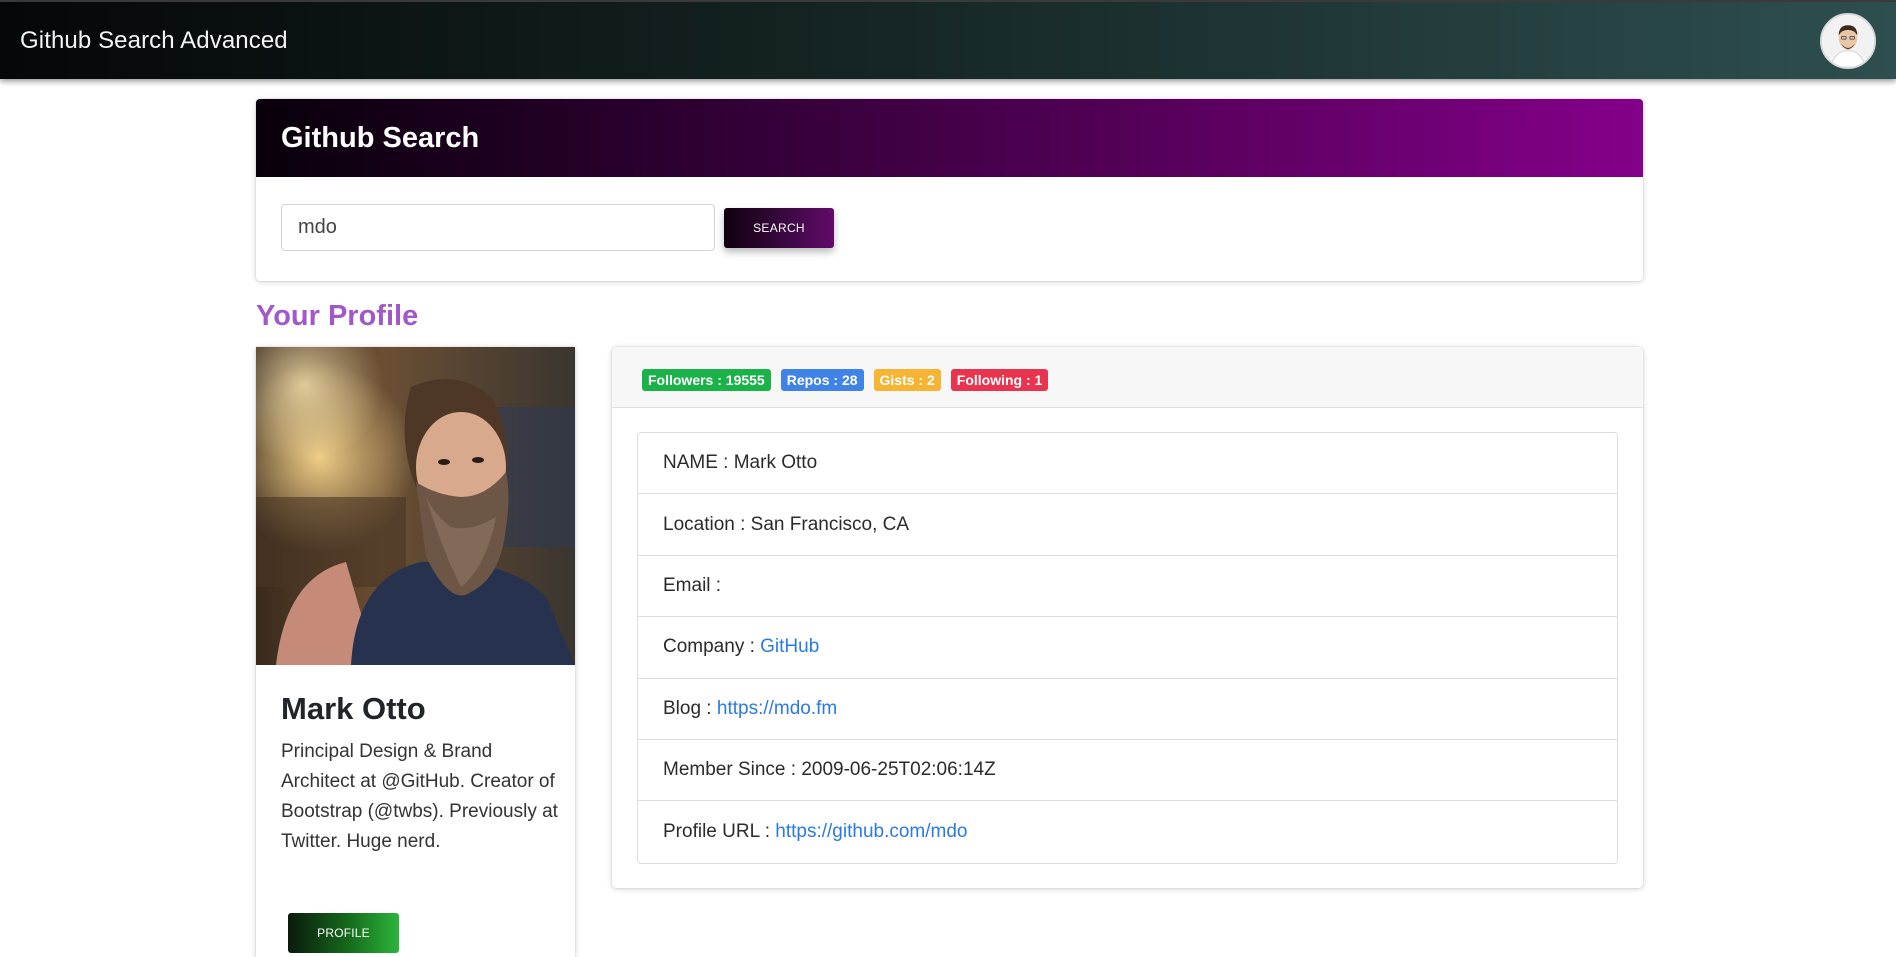  I want to click on detail-location-value: San Francisco, CA, so click(830, 524).